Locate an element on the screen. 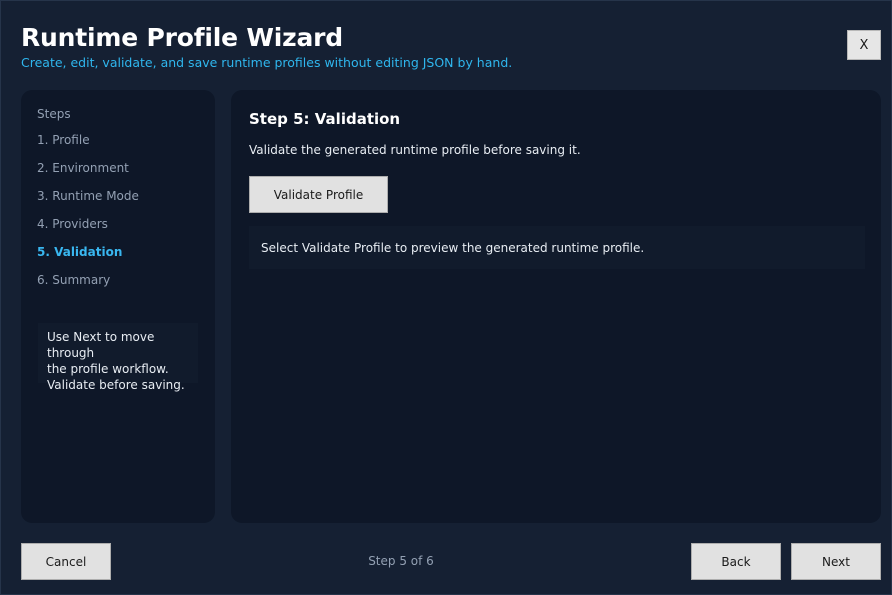  workflow-hint-line: Use Next to move through is located at coordinates (101, 345).